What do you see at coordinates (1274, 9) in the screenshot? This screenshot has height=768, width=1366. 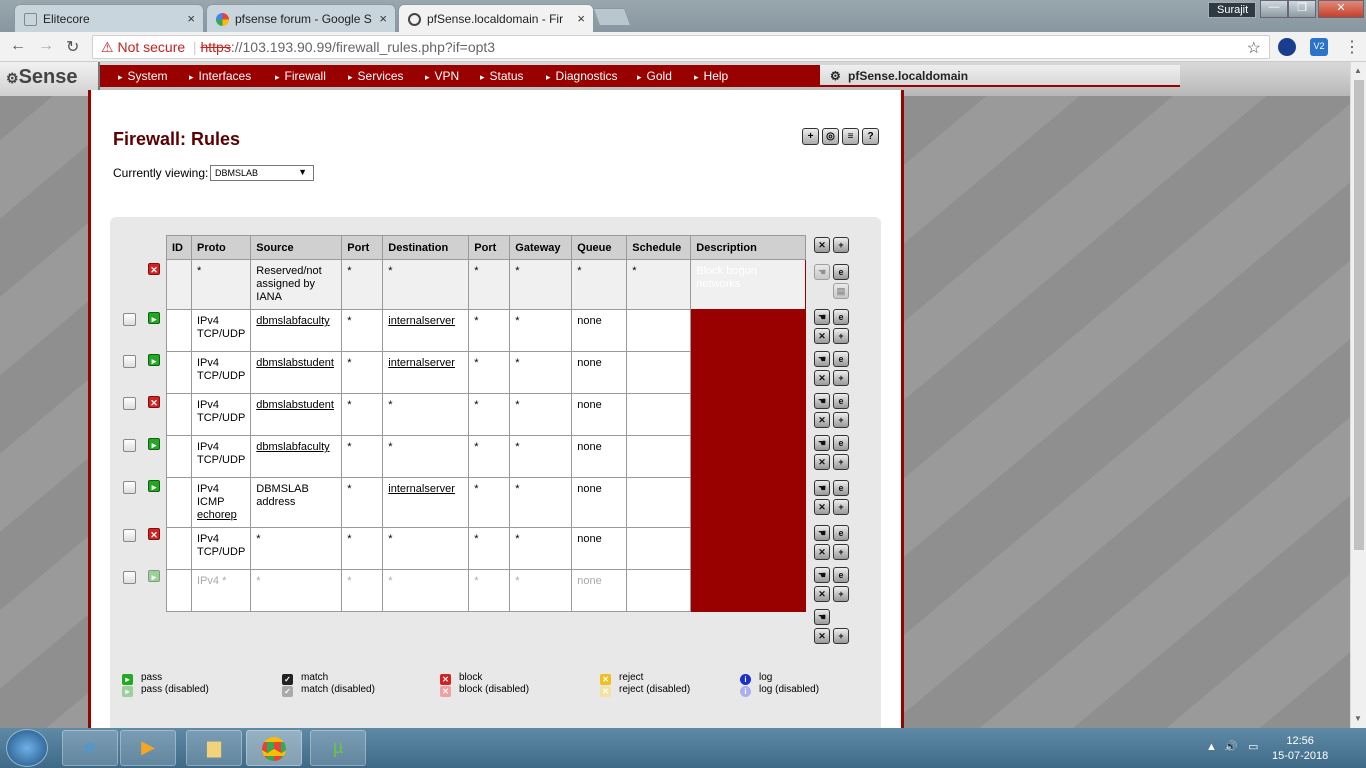 I see `minimize-button: —` at bounding box center [1274, 9].